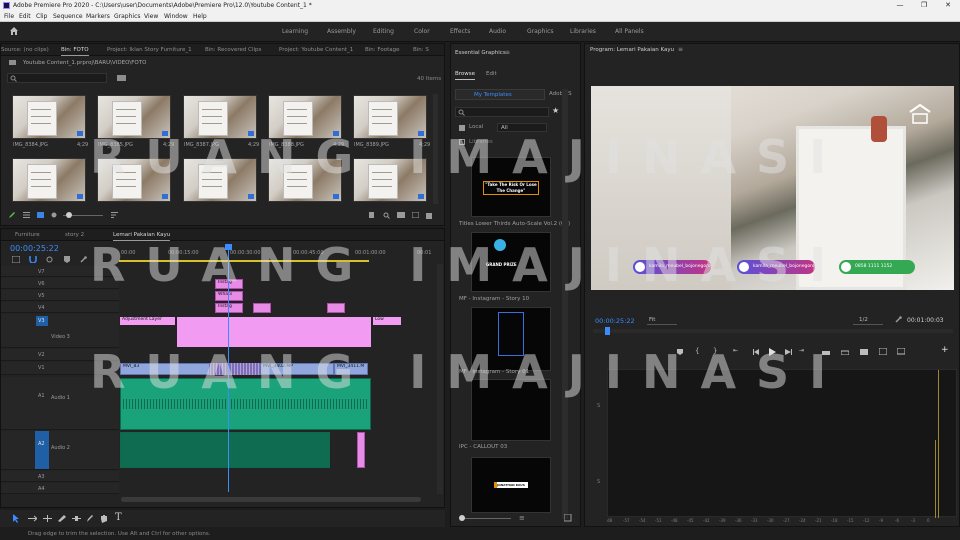 This screenshot has height=540, width=960. Describe the element at coordinates (901, 351) in the screenshot. I see `settings-icon` at that location.